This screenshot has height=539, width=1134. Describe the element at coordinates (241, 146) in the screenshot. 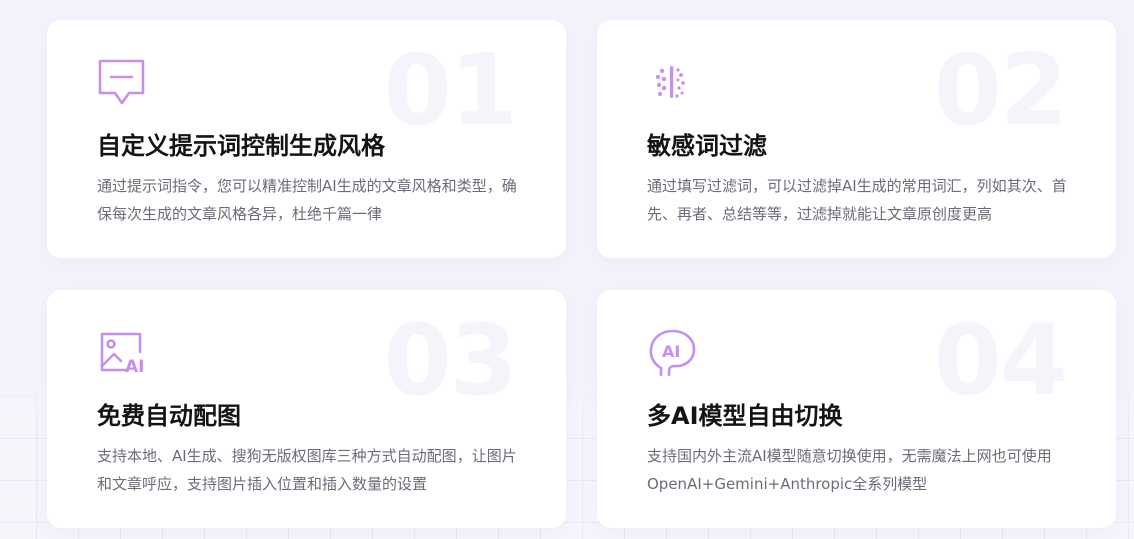

I see `feature-title: 自定义提示词控制生成风格` at that location.